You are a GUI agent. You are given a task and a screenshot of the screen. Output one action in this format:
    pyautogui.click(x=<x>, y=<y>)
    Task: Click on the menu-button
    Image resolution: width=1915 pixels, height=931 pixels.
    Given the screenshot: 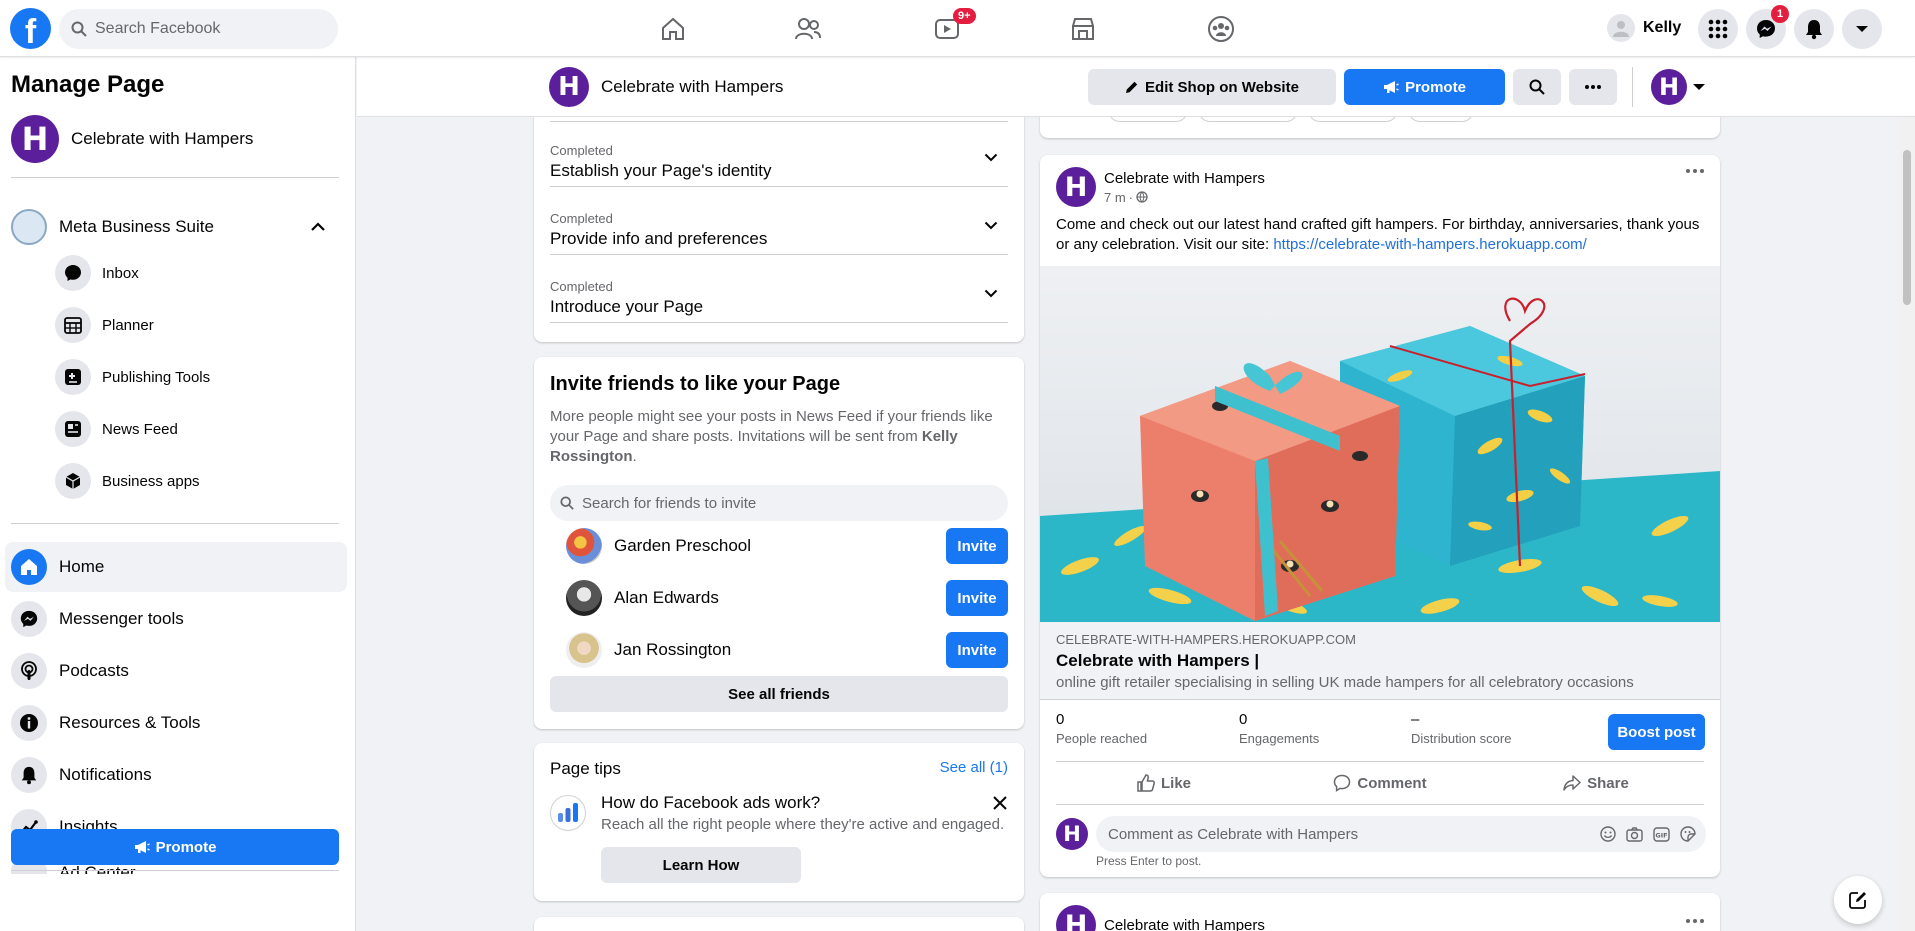 What is the action you would take?
    pyautogui.click(x=1718, y=29)
    